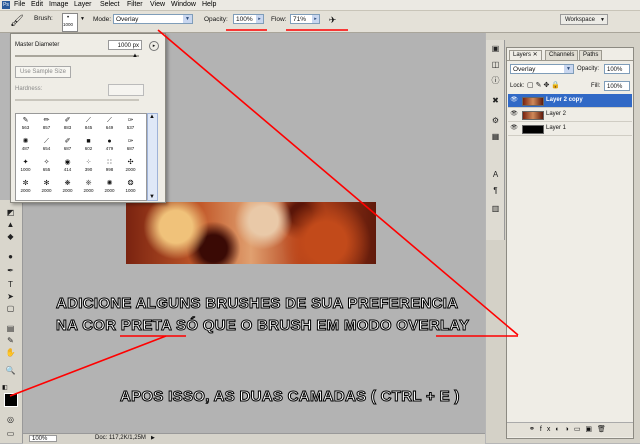  I want to click on brush-preset: ❊ 2000, so click(88, 187).